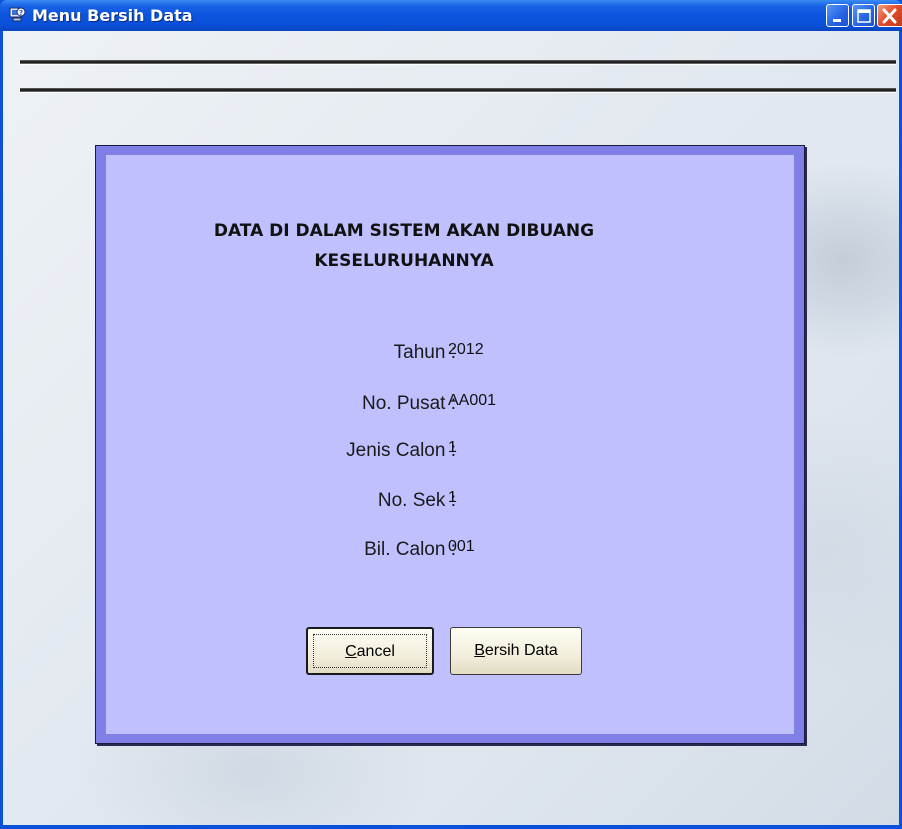 This screenshot has width=902, height=829. What do you see at coordinates (451, 15) in the screenshot?
I see `title-bar: ? Menu Bersih Data` at bounding box center [451, 15].